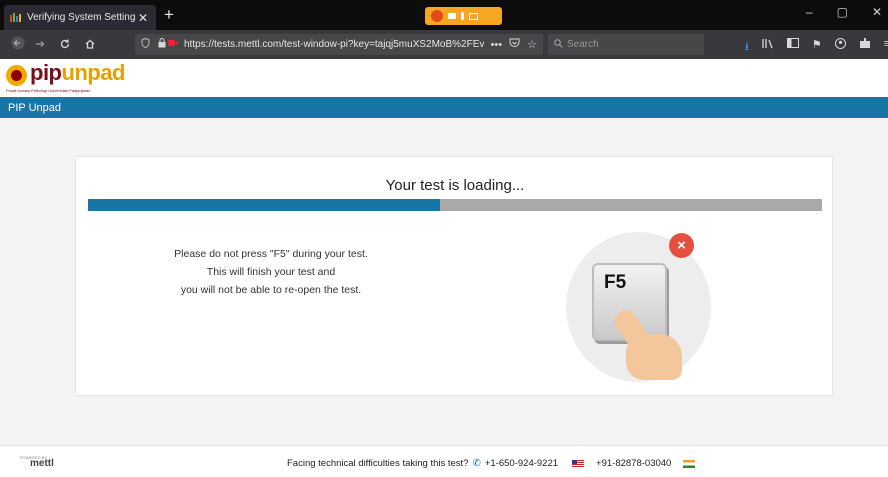 The width and height of the screenshot is (888, 477). Describe the element at coordinates (35, 107) in the screenshot. I see `site-nav-label: PIP Unpad` at that location.